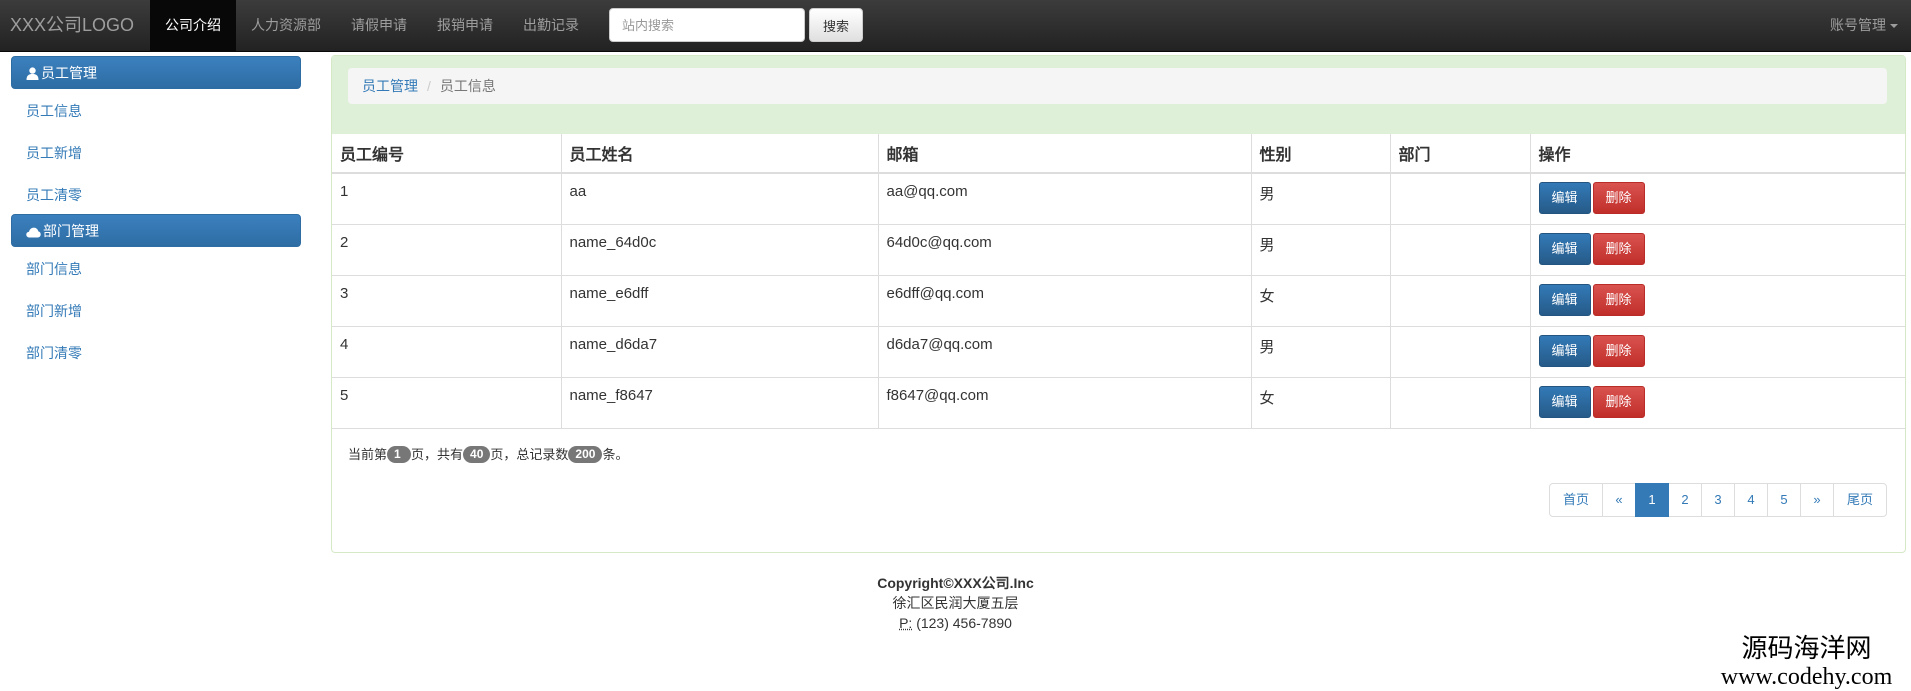 This screenshot has width=1911, height=691. I want to click on cell-name: name_f8647, so click(720, 402).